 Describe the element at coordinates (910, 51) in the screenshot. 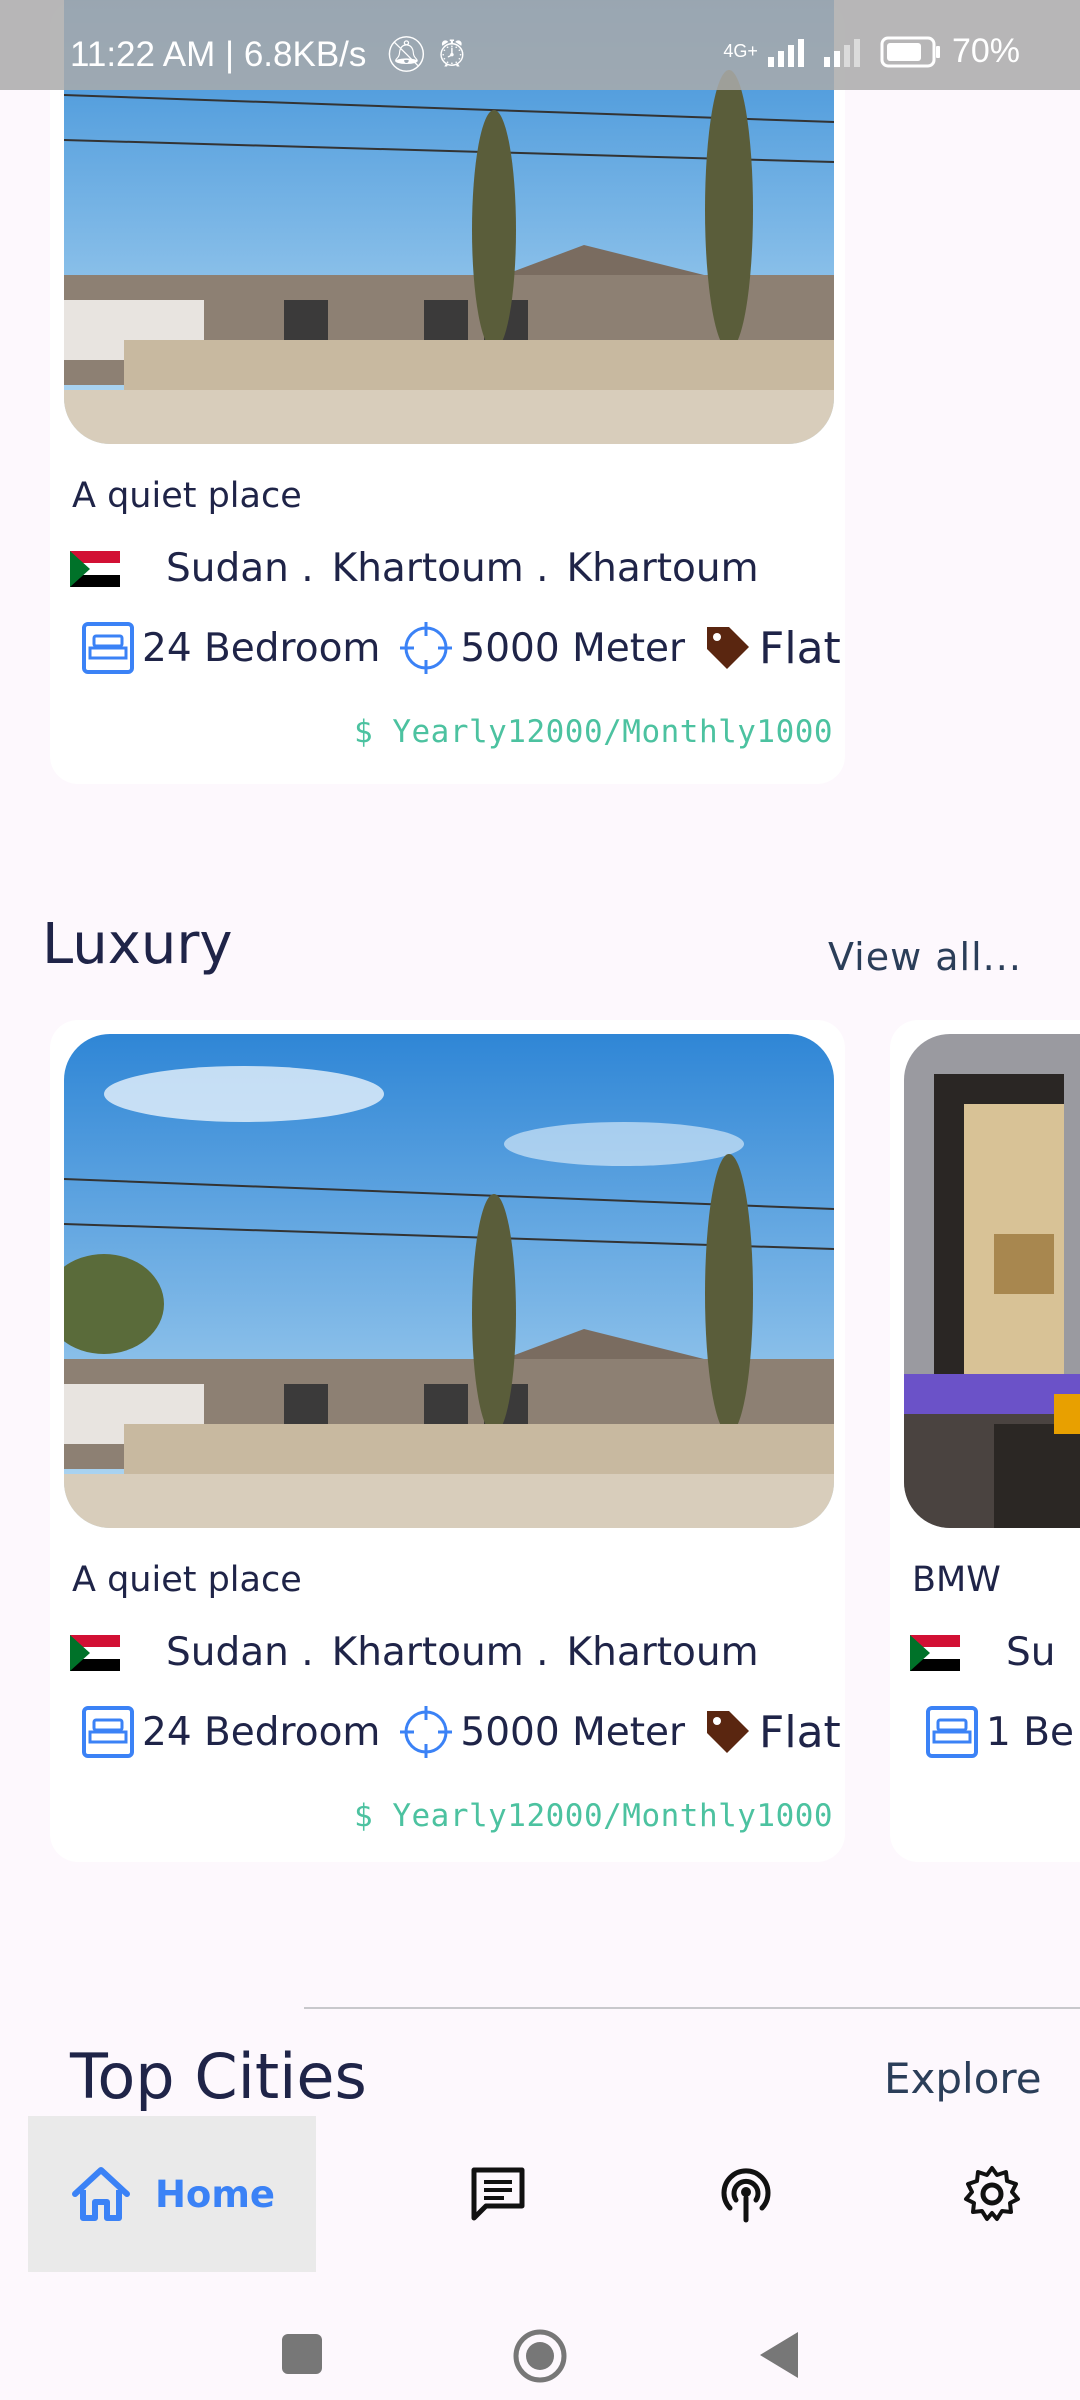

I see `battery-icon` at that location.